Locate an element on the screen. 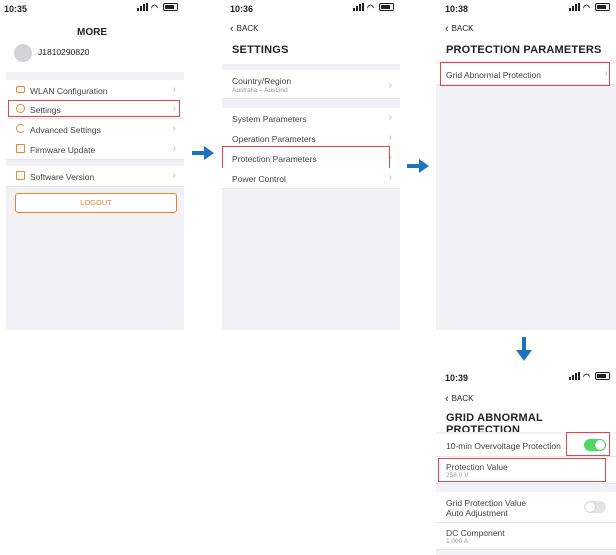 This screenshot has width=616, height=555. status-time: 10:39 is located at coordinates (457, 378).